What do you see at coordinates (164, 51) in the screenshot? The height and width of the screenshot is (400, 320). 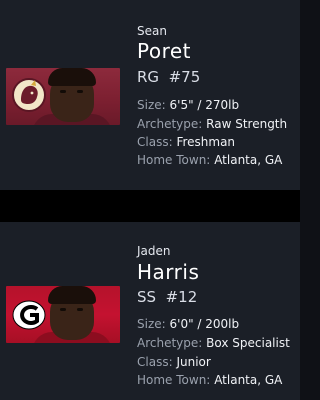 I see `last-name: Poret` at bounding box center [164, 51].